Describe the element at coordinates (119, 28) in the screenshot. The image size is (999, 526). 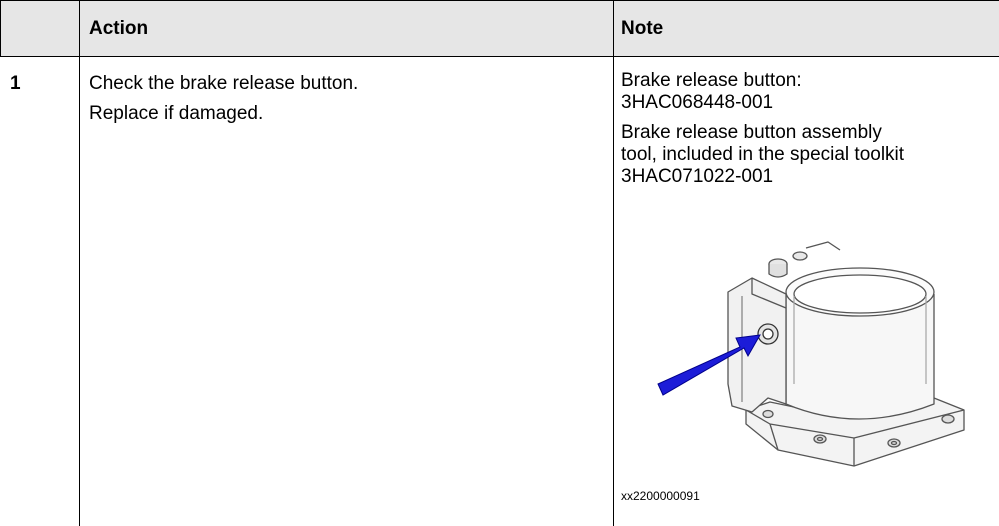
I see `header-action: Action` at that location.